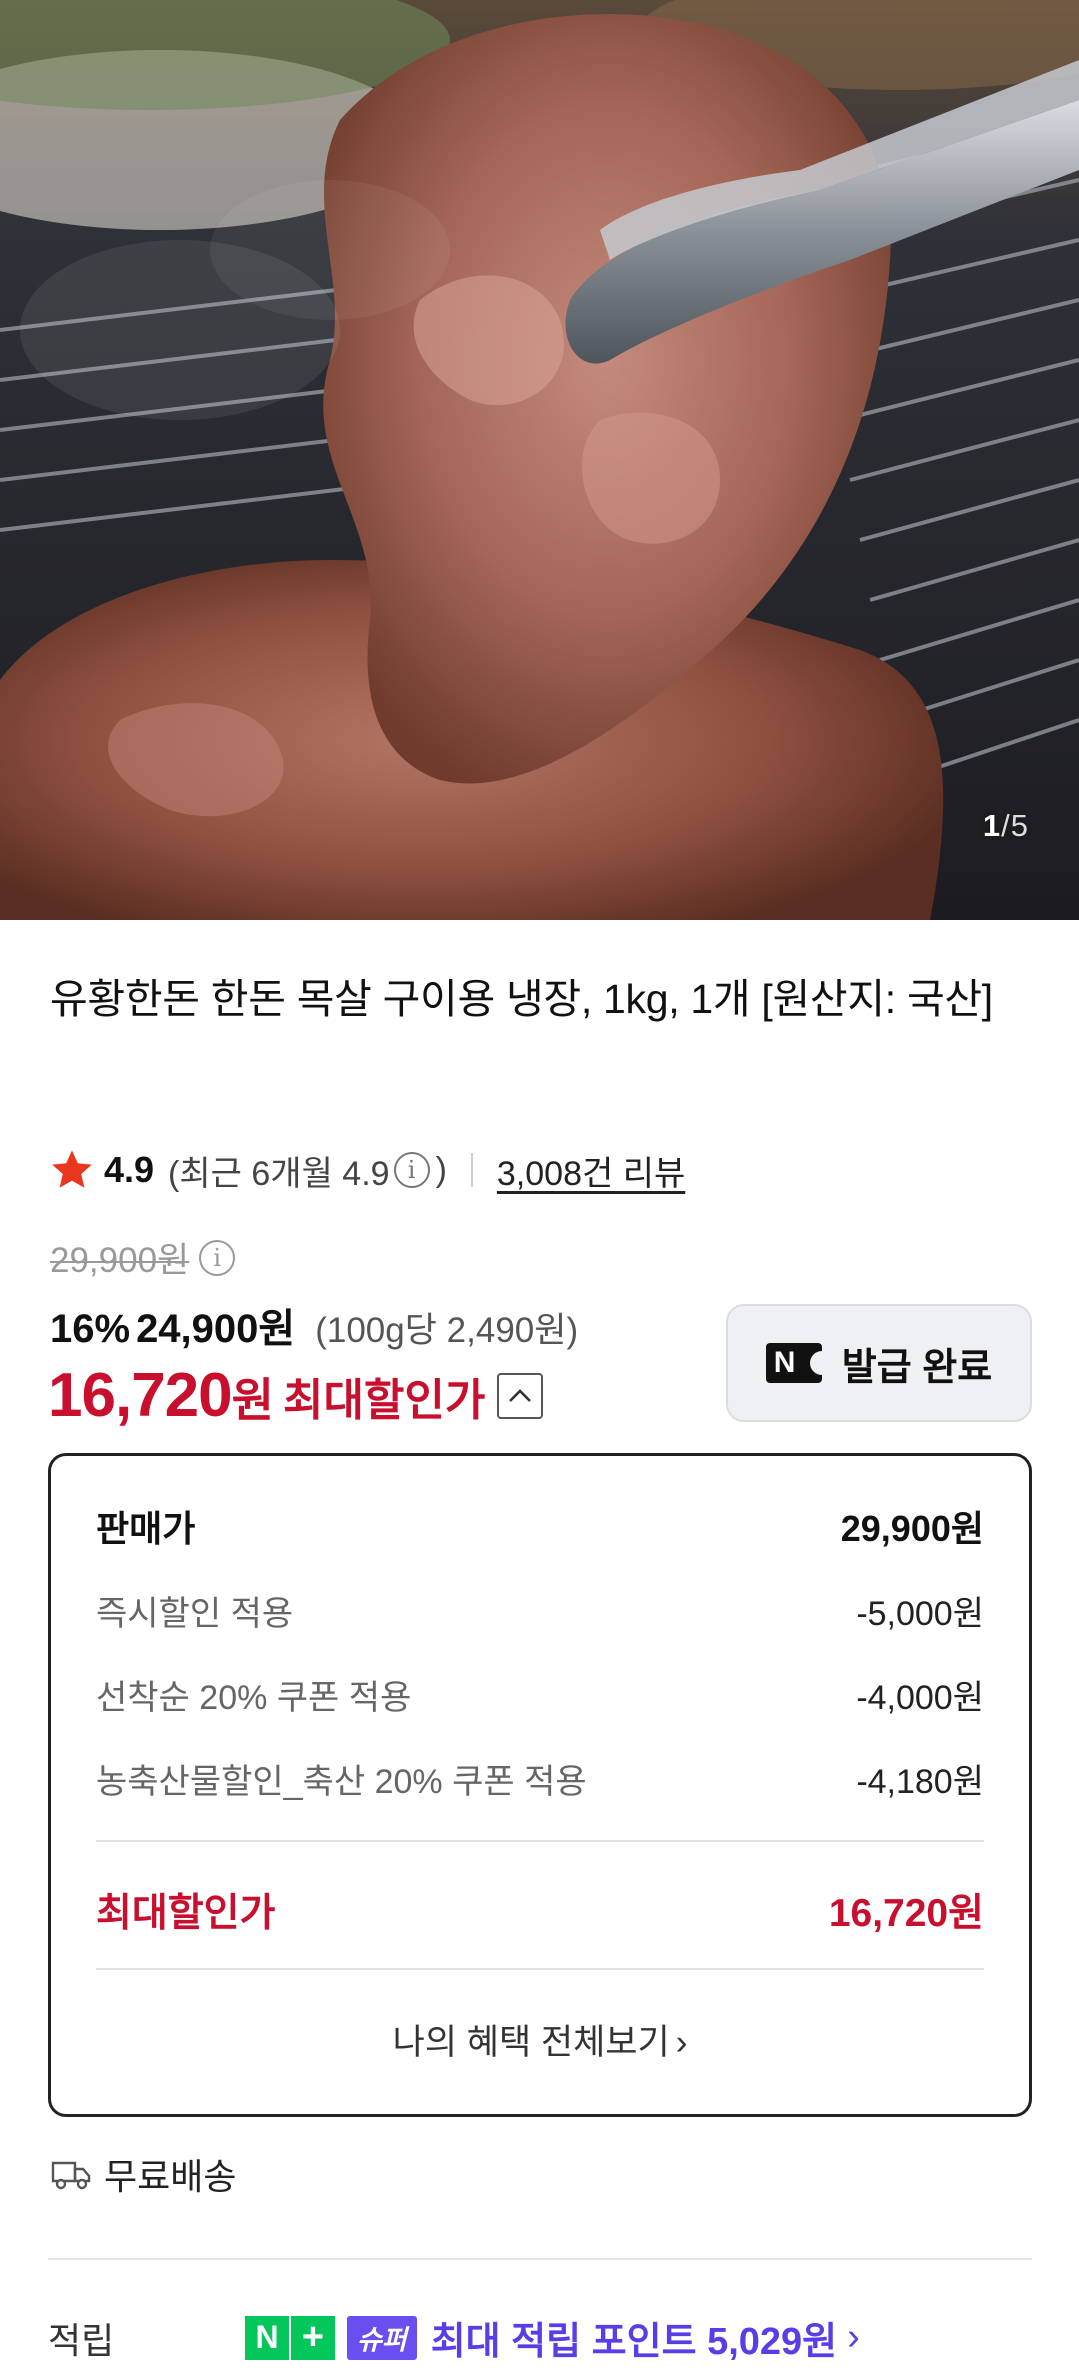 This screenshot has height=2370, width=1079. I want to click on breakdown-label: 판매가, so click(146, 1528).